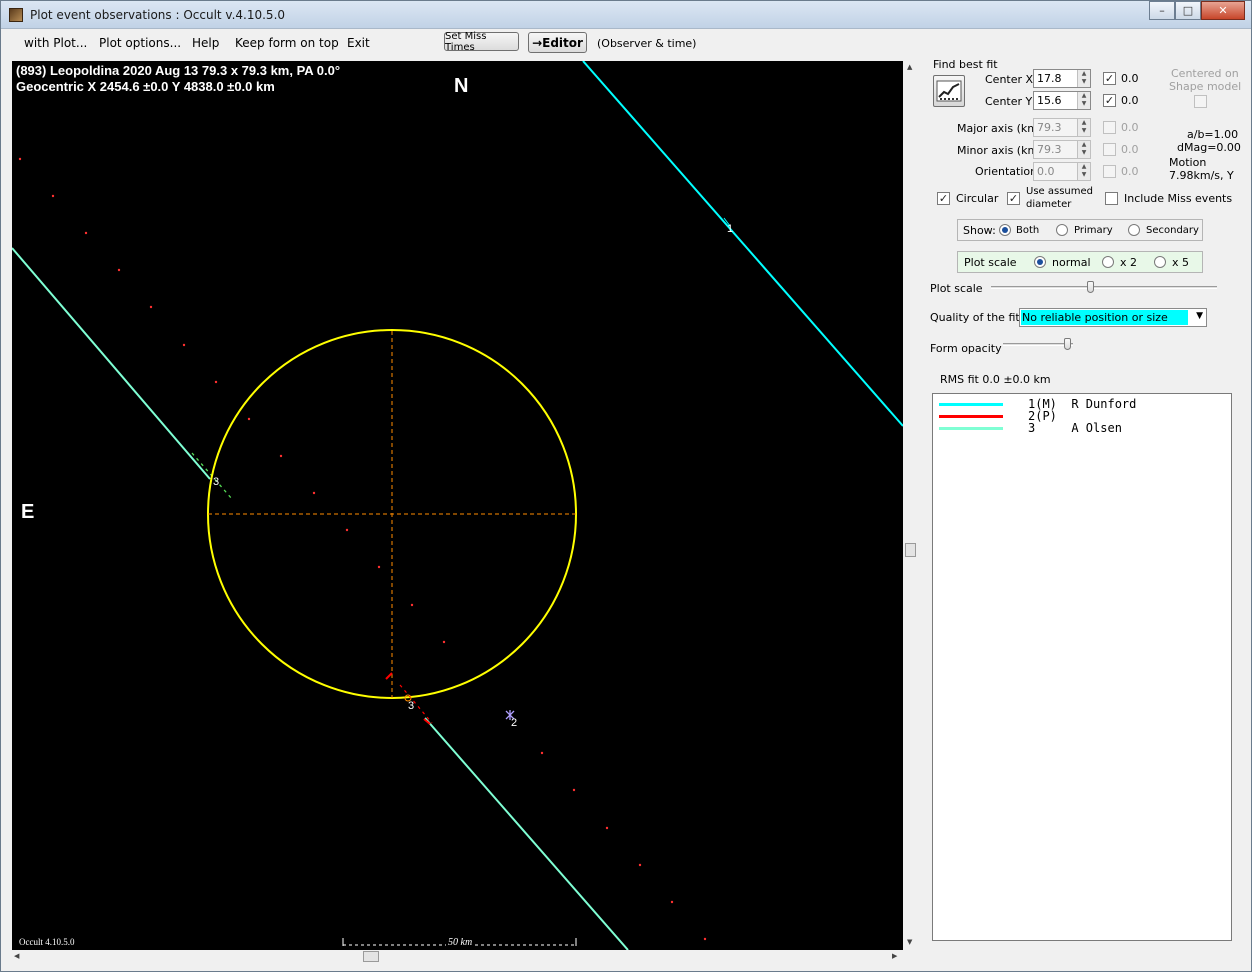 The image size is (1252, 972). What do you see at coordinates (909, 942) in the screenshot?
I see `scroll-down-icon: ▼` at bounding box center [909, 942].